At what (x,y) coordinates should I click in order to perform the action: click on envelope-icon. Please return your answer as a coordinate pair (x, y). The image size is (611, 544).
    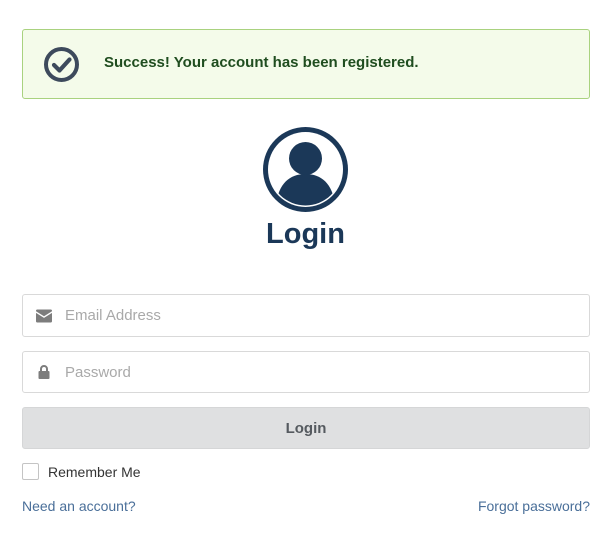
    Looking at the image, I should click on (44, 315).